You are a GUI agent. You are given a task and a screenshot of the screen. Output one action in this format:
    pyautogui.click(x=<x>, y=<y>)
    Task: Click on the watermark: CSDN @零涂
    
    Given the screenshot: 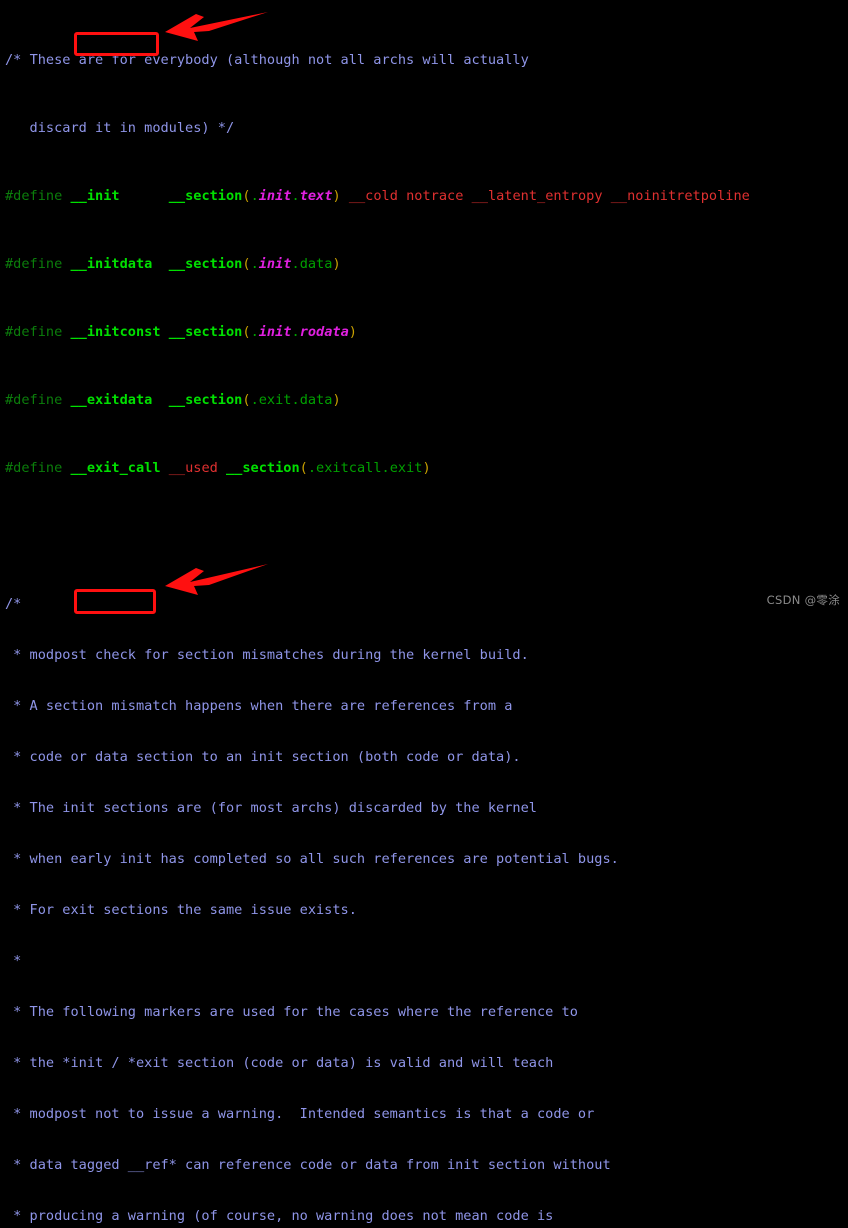 What is the action you would take?
    pyautogui.click(x=803, y=600)
    